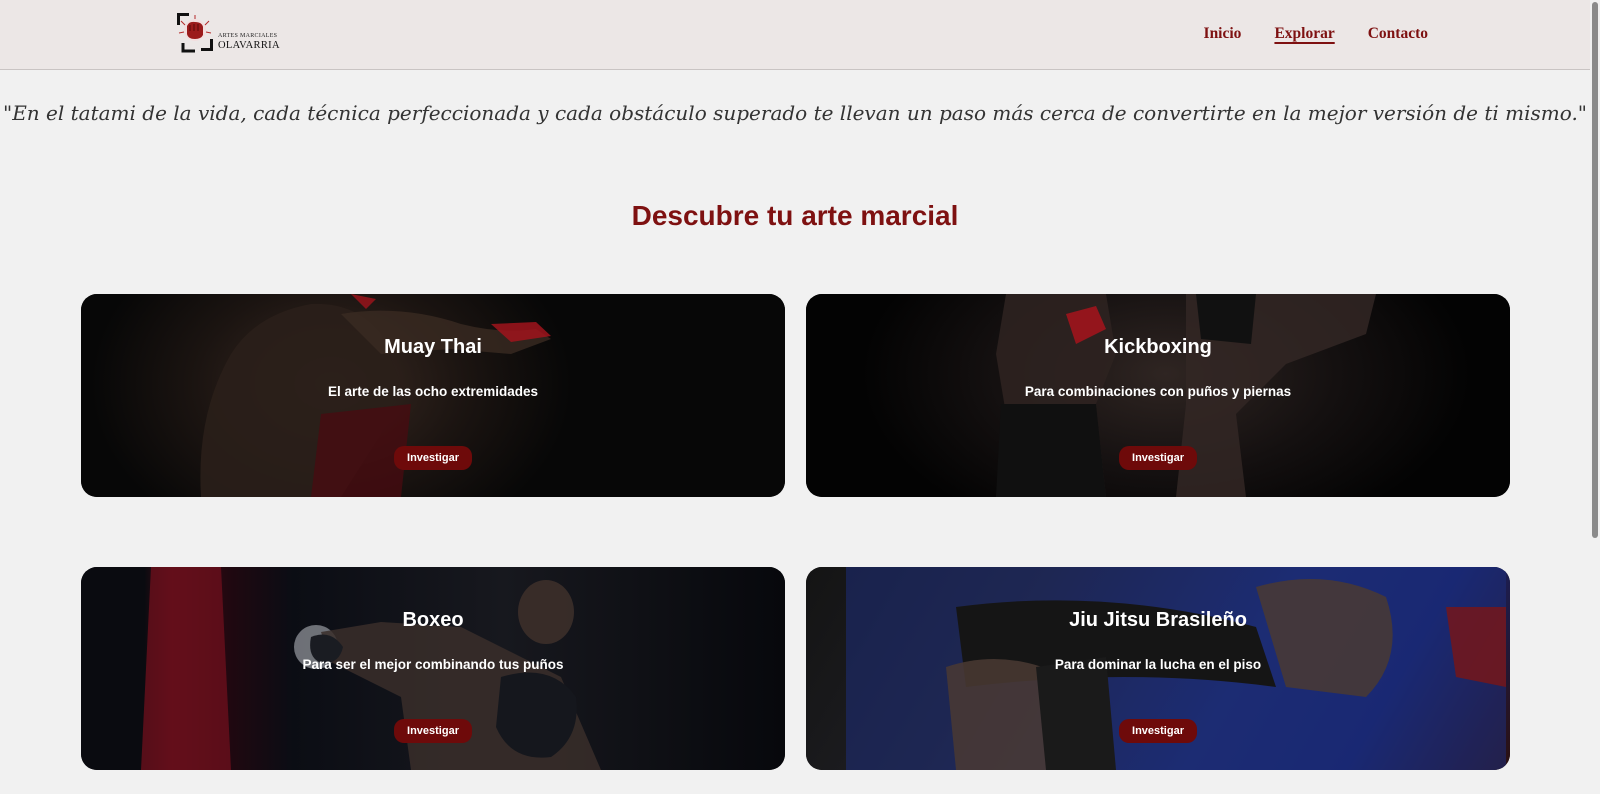  I want to click on card-description: Para dominar la lucha en el piso, so click(1158, 664).